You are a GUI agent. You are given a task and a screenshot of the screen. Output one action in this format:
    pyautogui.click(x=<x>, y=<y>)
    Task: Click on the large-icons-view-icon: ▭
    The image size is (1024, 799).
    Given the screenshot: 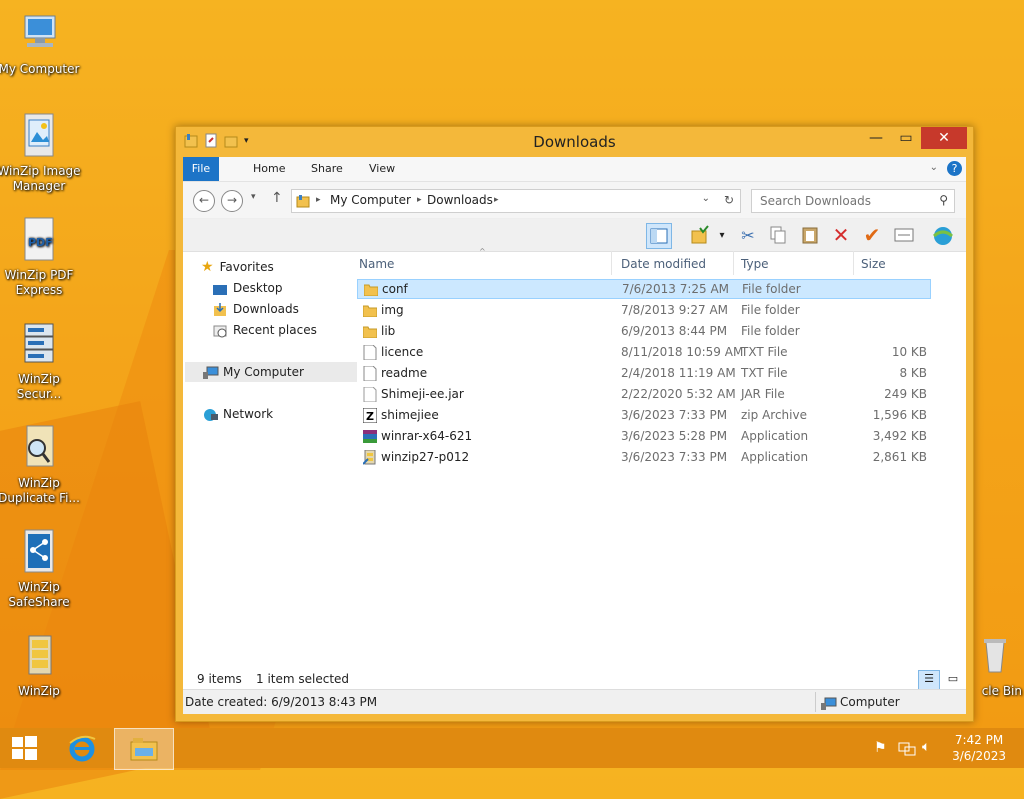 What is the action you would take?
    pyautogui.click(x=953, y=679)
    